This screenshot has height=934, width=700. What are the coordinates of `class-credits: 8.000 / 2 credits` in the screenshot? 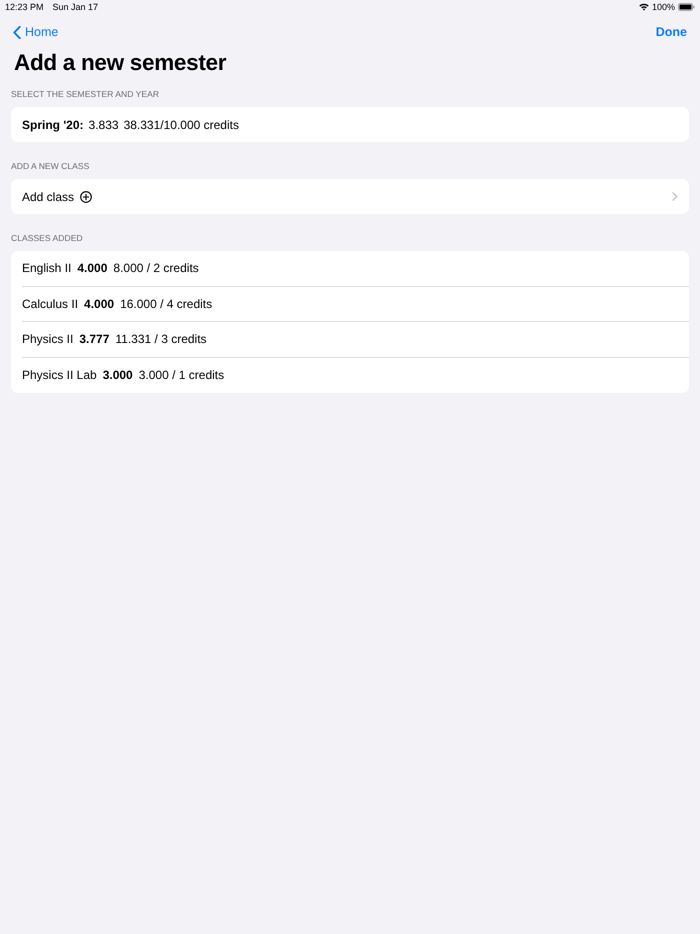 It's located at (156, 268).